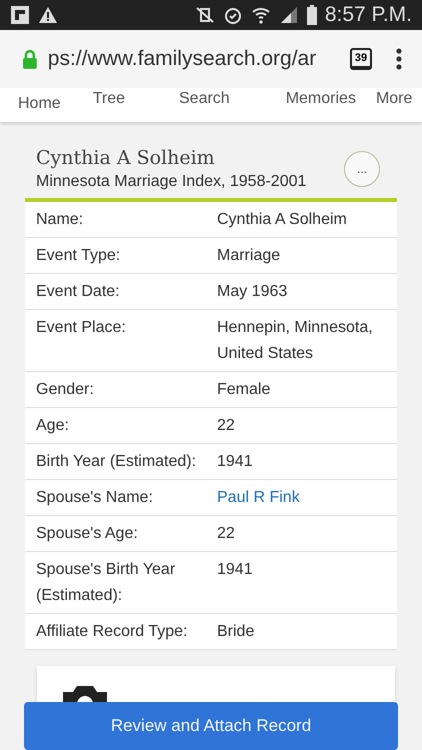 The image size is (422, 750). What do you see at coordinates (105, 583) in the screenshot?
I see `field-label: Spouse's Birth Year (Estimated):` at bounding box center [105, 583].